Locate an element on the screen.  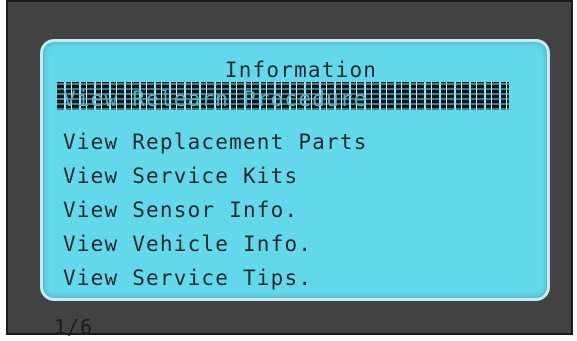
menu-item-view-vehicle-info: View Vehicle Info. is located at coordinates (187, 244).